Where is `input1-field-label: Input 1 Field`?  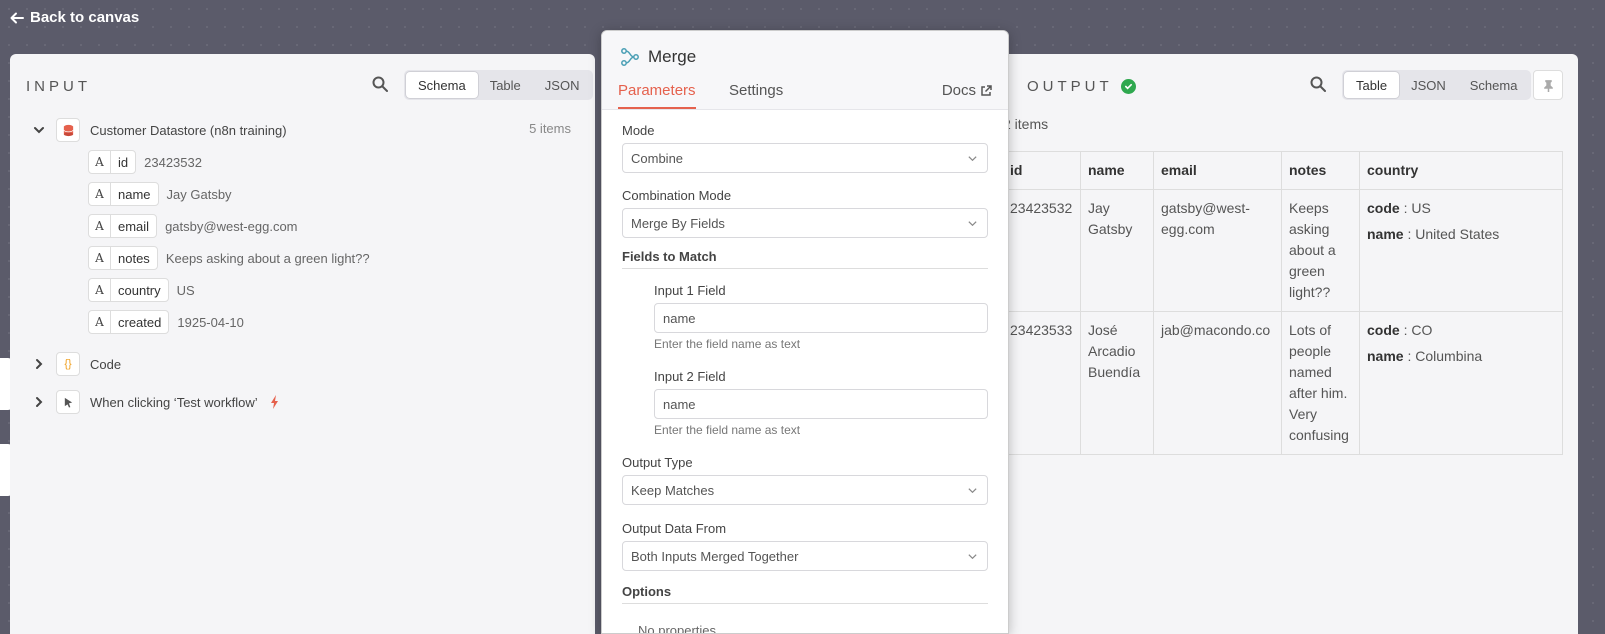 input1-field-label: Input 1 Field is located at coordinates (690, 290).